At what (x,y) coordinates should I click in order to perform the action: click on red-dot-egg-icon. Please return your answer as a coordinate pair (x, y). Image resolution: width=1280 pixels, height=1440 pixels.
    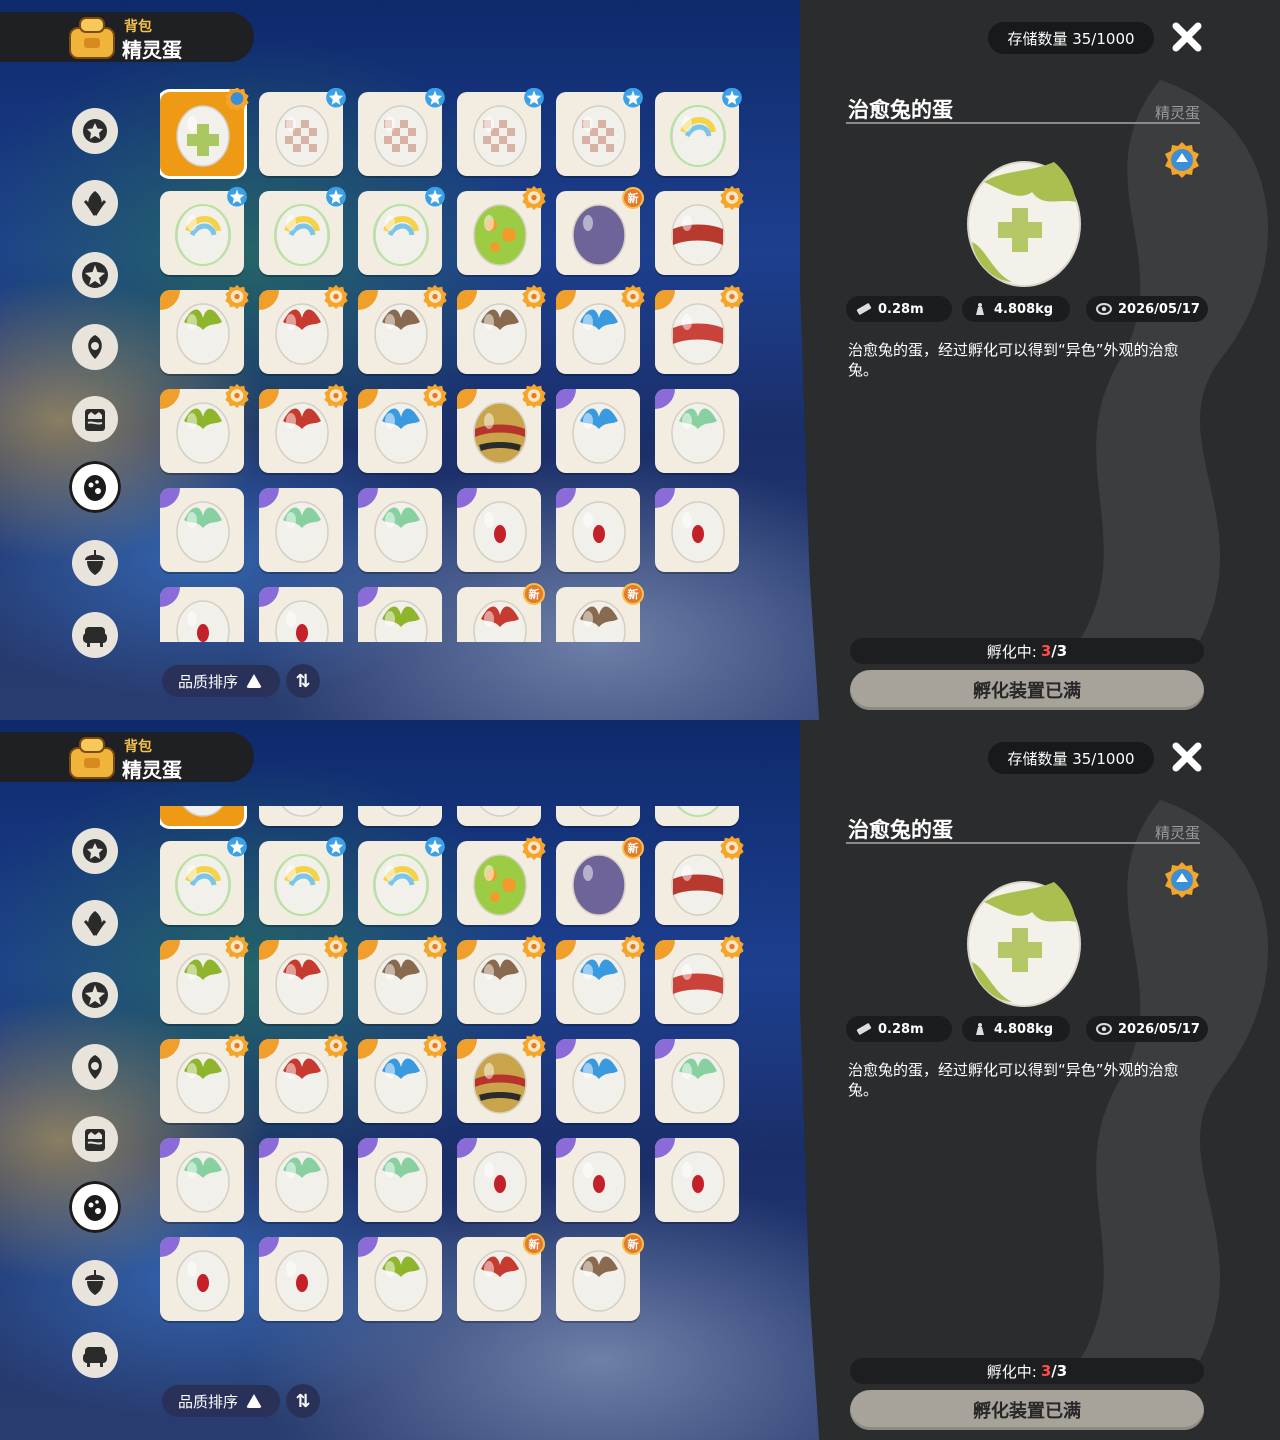
    Looking at the image, I should click on (698, 1182).